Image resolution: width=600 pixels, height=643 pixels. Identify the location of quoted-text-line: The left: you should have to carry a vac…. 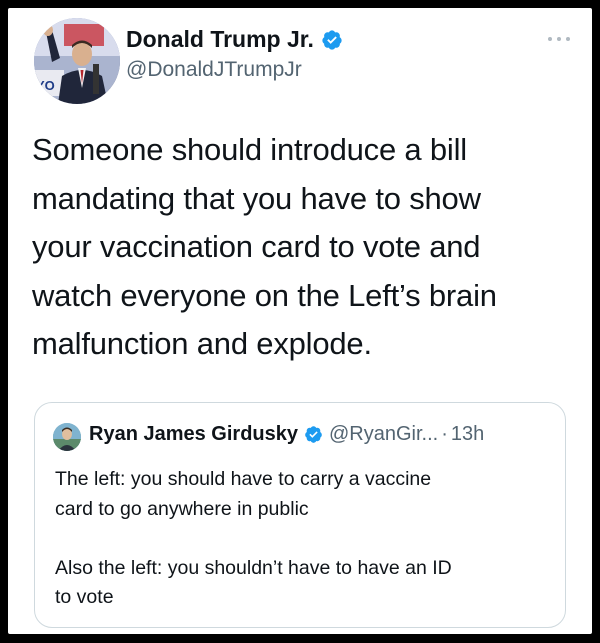
(243, 479).